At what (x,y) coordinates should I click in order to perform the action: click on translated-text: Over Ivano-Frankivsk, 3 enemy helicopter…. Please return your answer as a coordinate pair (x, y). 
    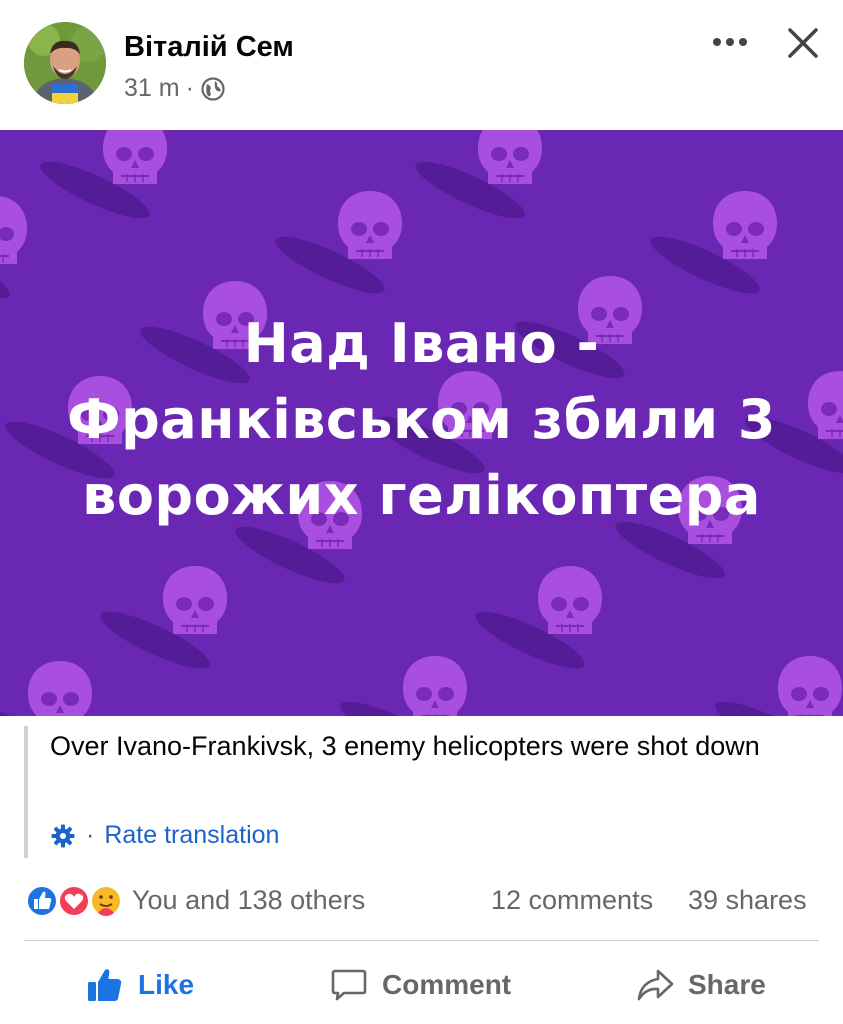
    Looking at the image, I should click on (405, 746).